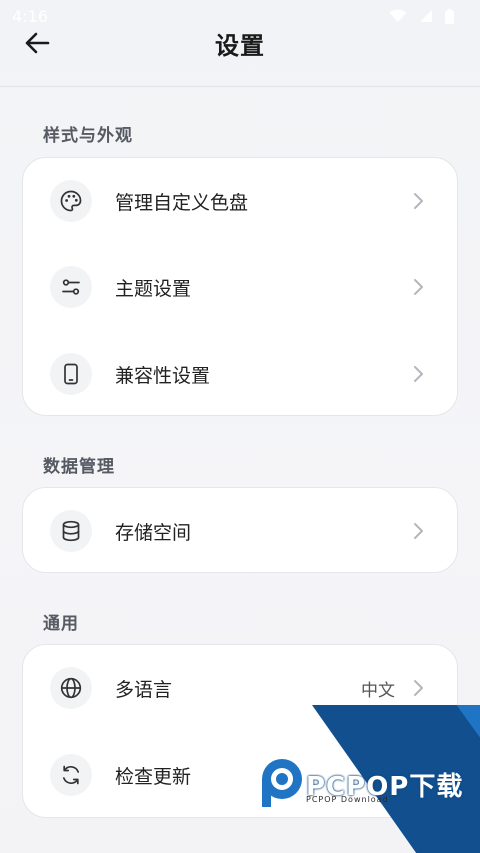  I want to click on section-label-data: 数据管理, so click(79, 467).